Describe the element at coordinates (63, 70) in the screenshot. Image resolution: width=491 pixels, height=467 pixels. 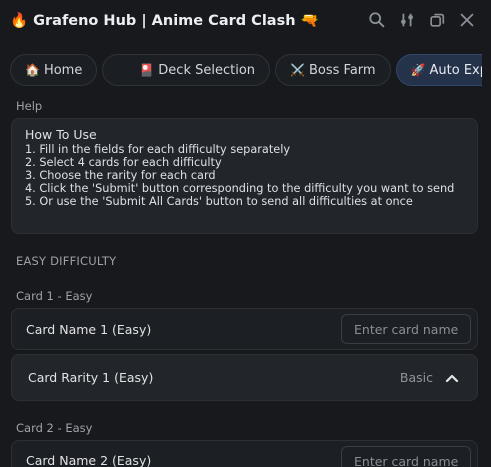
I see `tab-label: Home` at that location.